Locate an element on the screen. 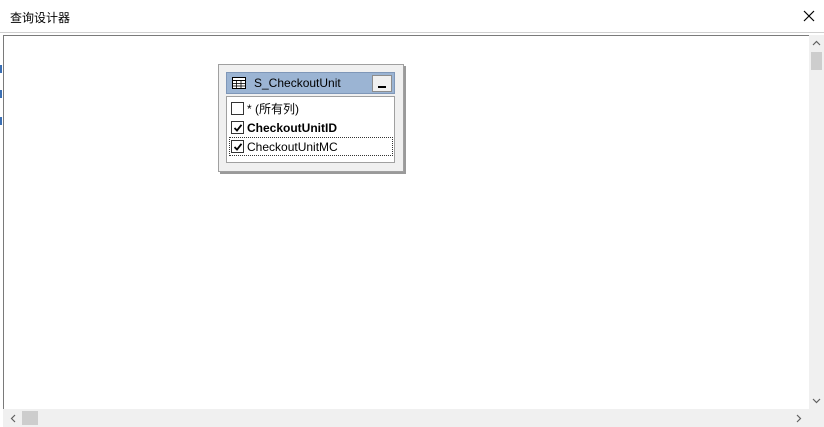 This screenshot has width=824, height=427. horizontal-scrollbar is located at coordinates (406, 418).